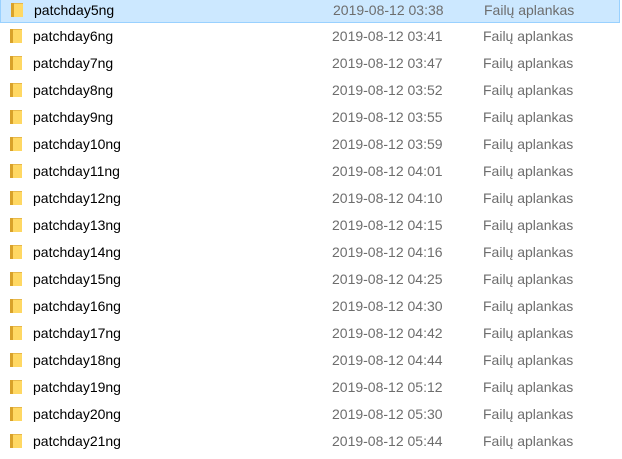 The image size is (622, 459). I want to click on file-name: patchday6ng, so click(73, 36).